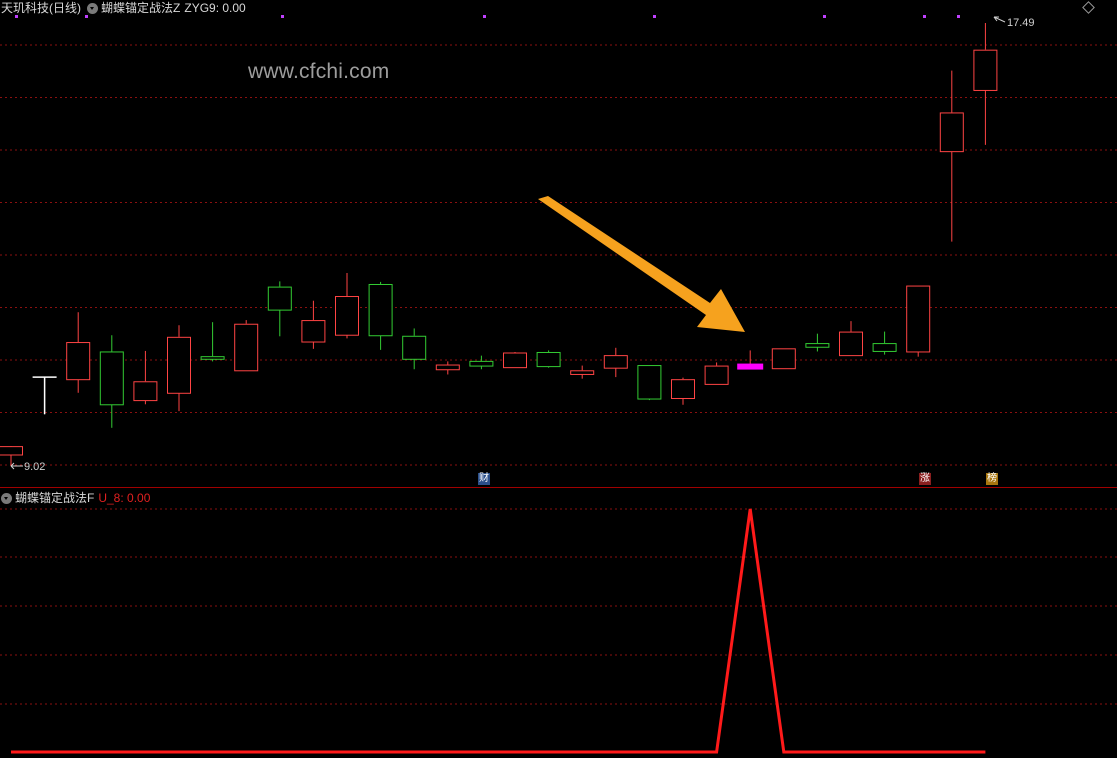 The height and width of the screenshot is (758, 1117). I want to click on annotation-arrow, so click(641, 264).